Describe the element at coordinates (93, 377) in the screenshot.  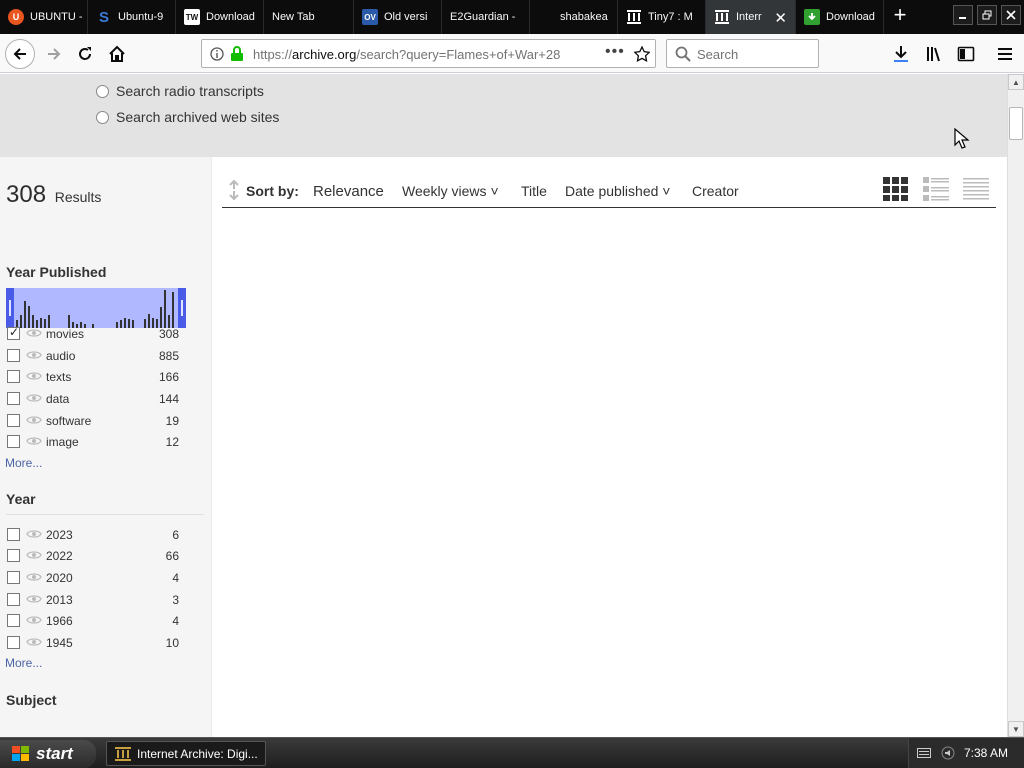
I see `facet-media-texts: texts 166` at that location.